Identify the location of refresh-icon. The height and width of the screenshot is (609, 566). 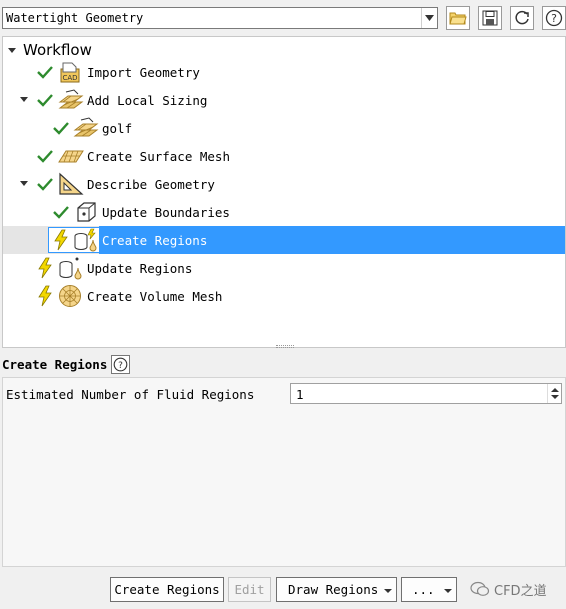
(522, 17).